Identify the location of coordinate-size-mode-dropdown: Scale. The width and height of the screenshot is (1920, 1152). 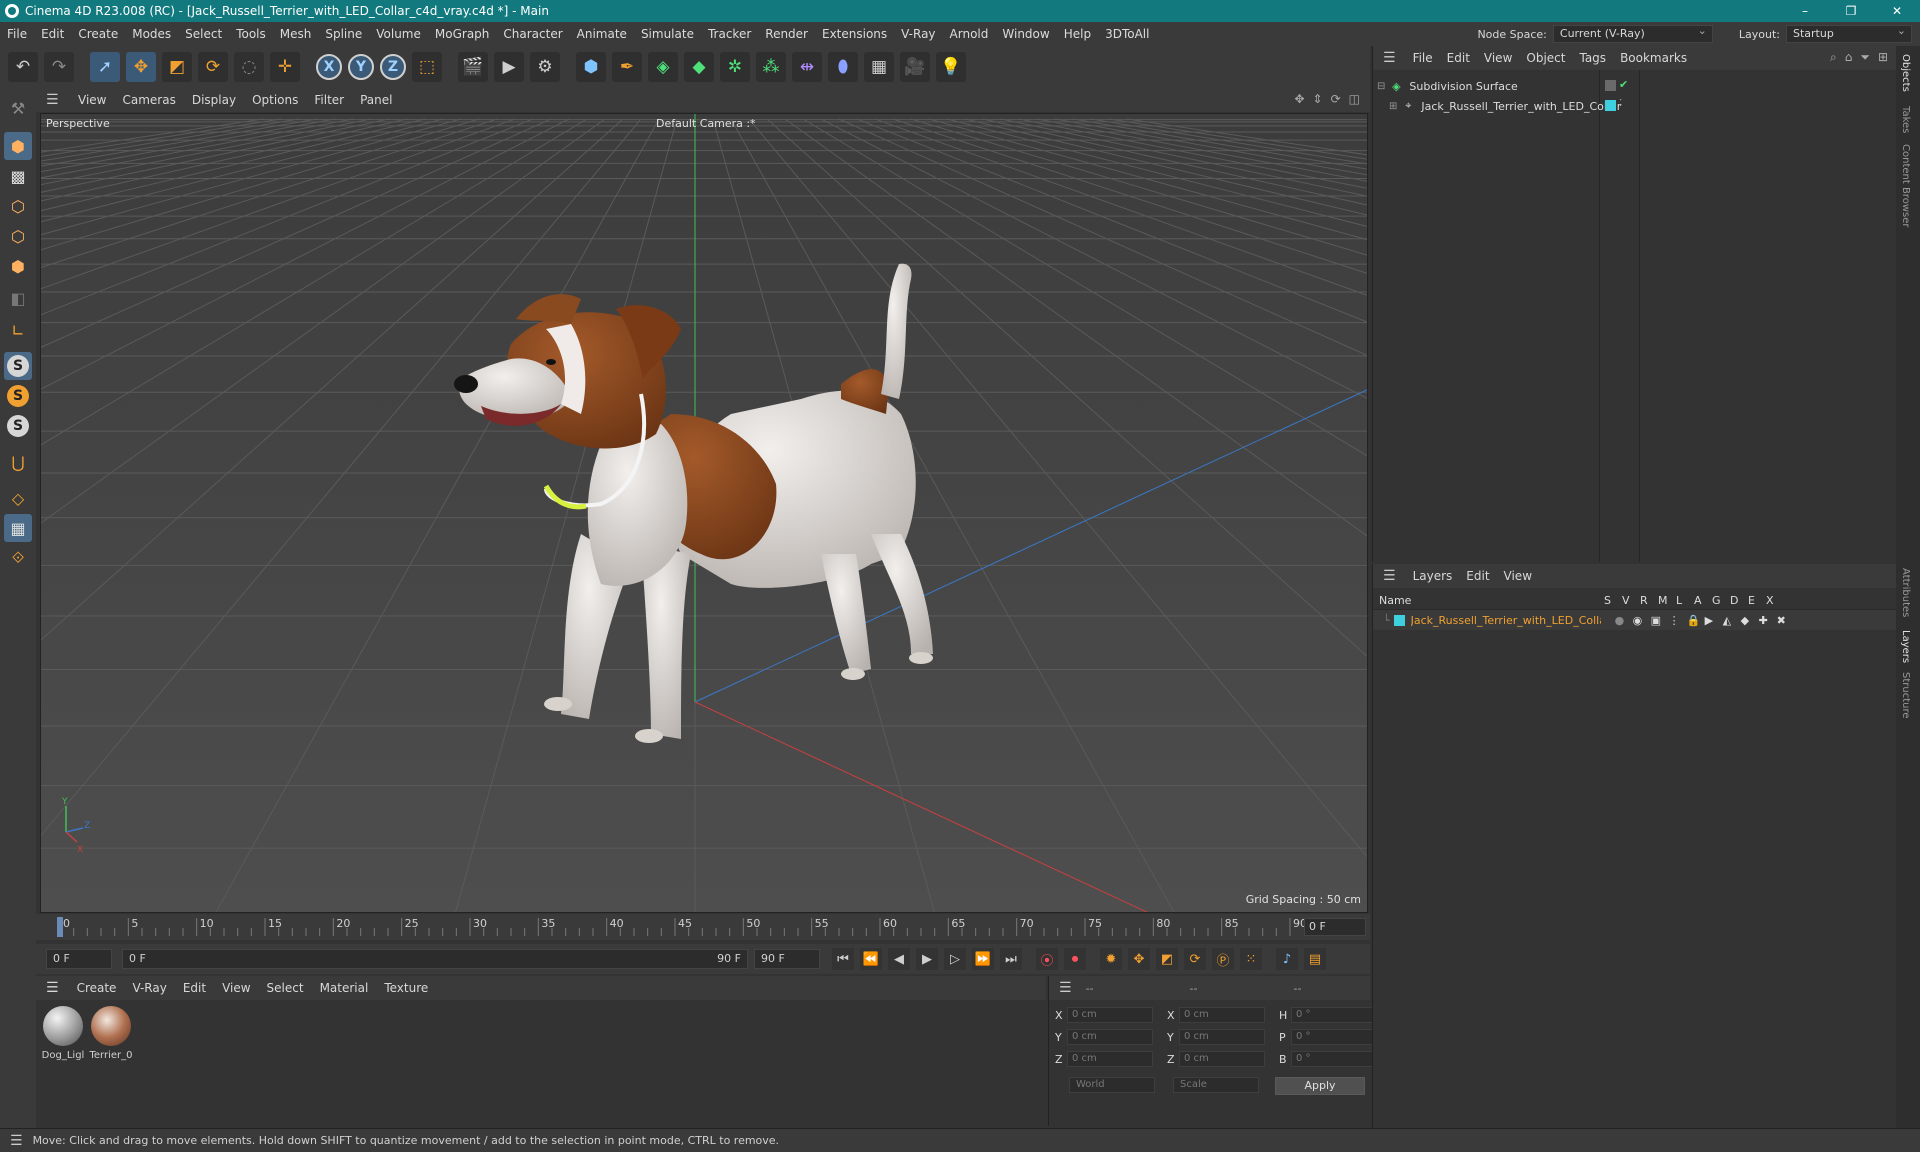
(1216, 1085).